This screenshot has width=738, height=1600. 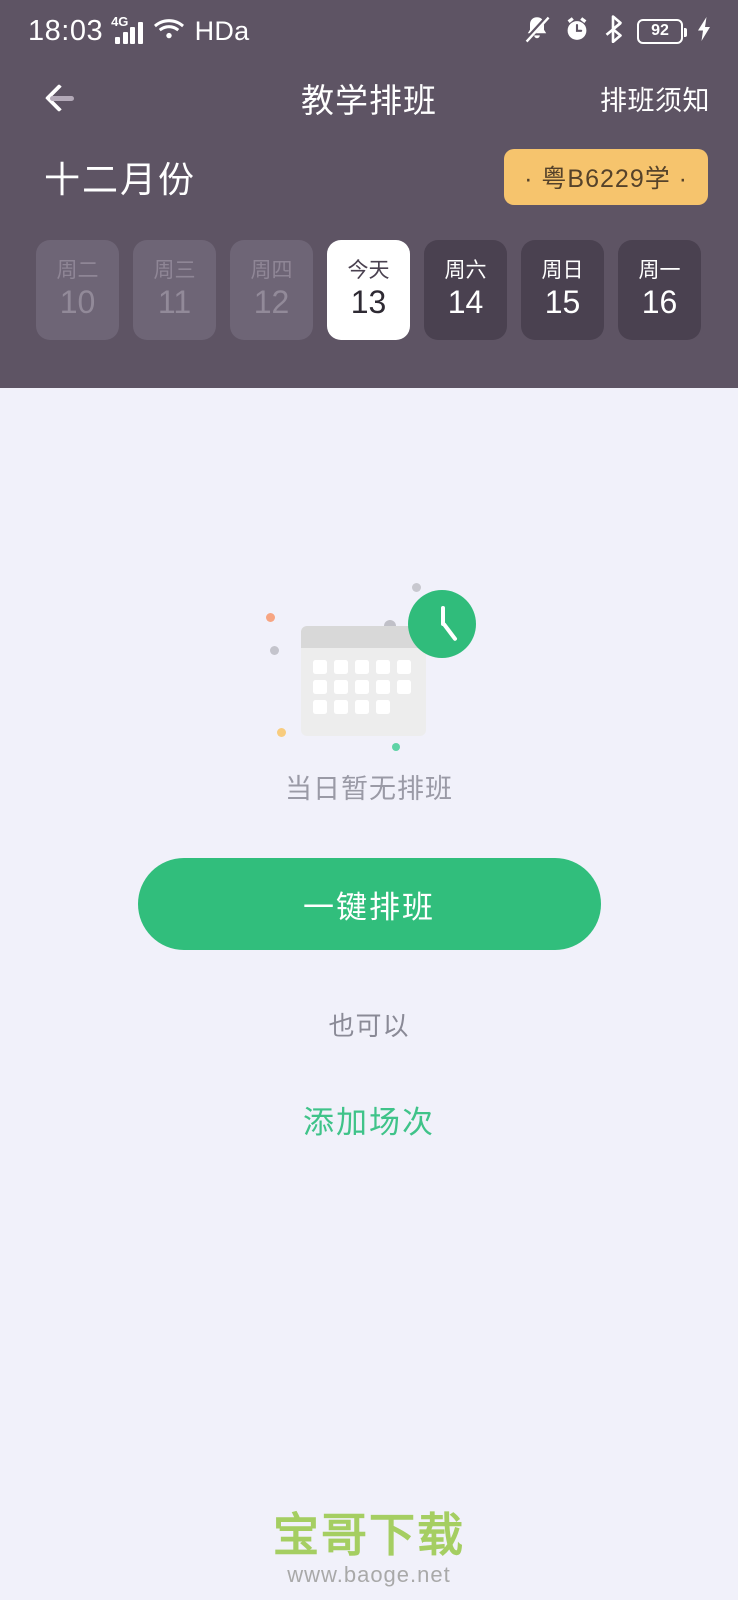 I want to click on wifi-icon, so click(x=168, y=31).